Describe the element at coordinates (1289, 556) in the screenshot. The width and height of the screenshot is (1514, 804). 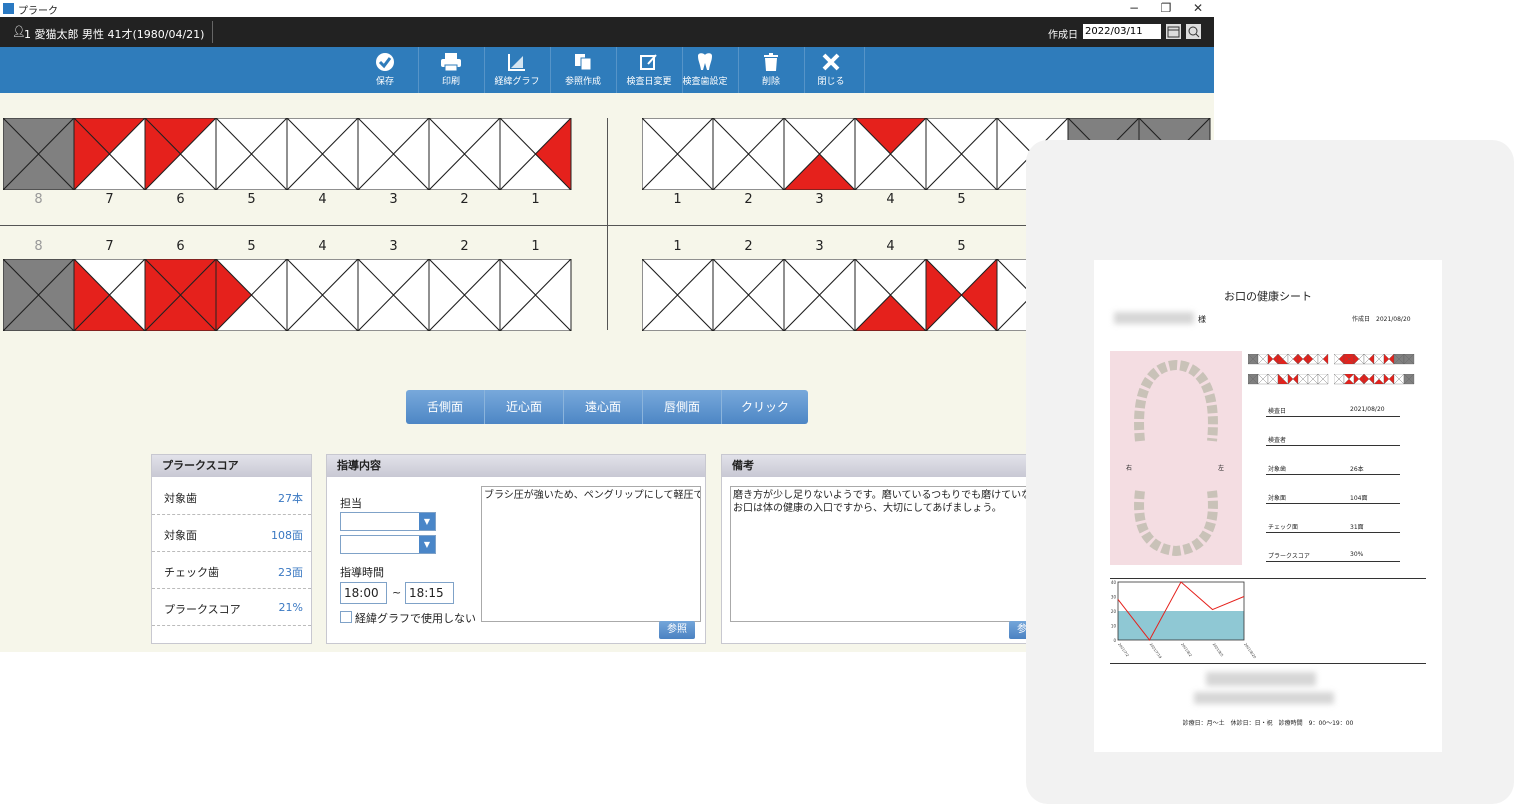
I see `report-field-label: プラークスコア` at that location.